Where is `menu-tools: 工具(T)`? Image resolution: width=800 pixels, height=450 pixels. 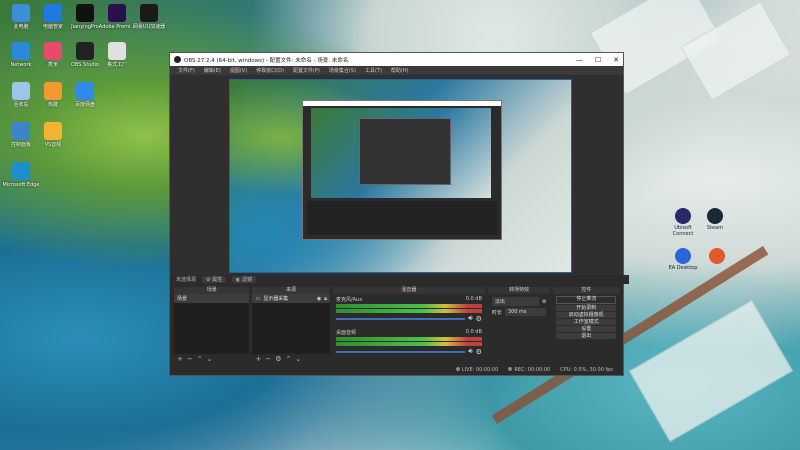 menu-tools: 工具(T) is located at coordinates (373, 70).